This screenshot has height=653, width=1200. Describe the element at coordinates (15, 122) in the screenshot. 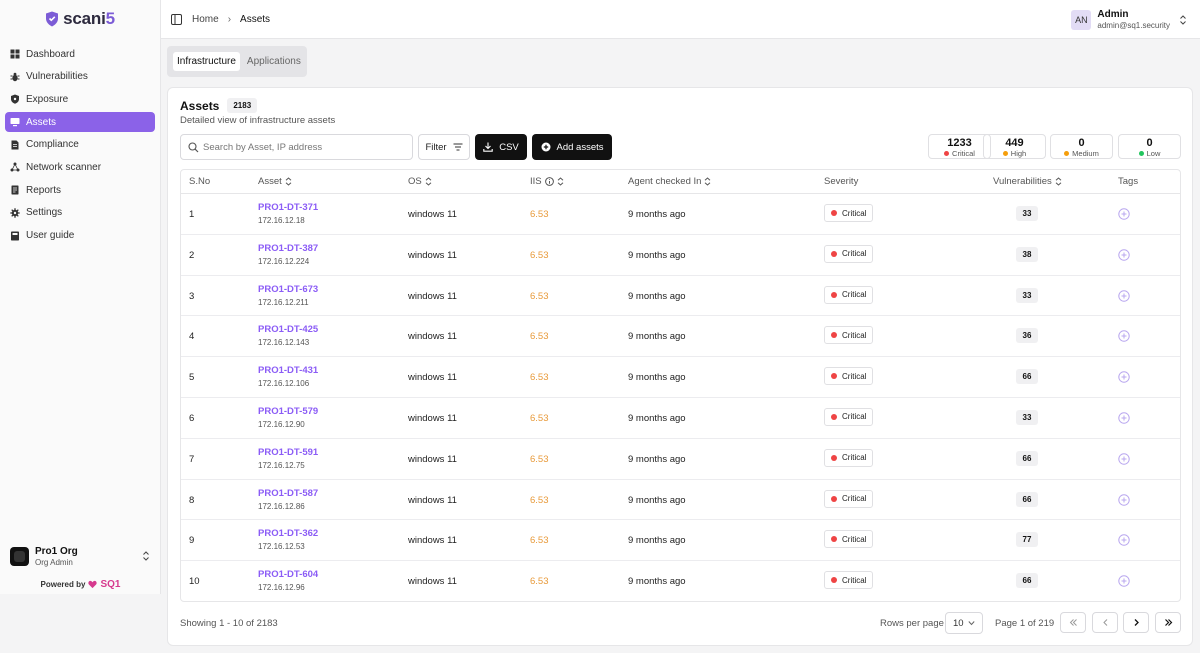

I see `monitor-icon` at that location.